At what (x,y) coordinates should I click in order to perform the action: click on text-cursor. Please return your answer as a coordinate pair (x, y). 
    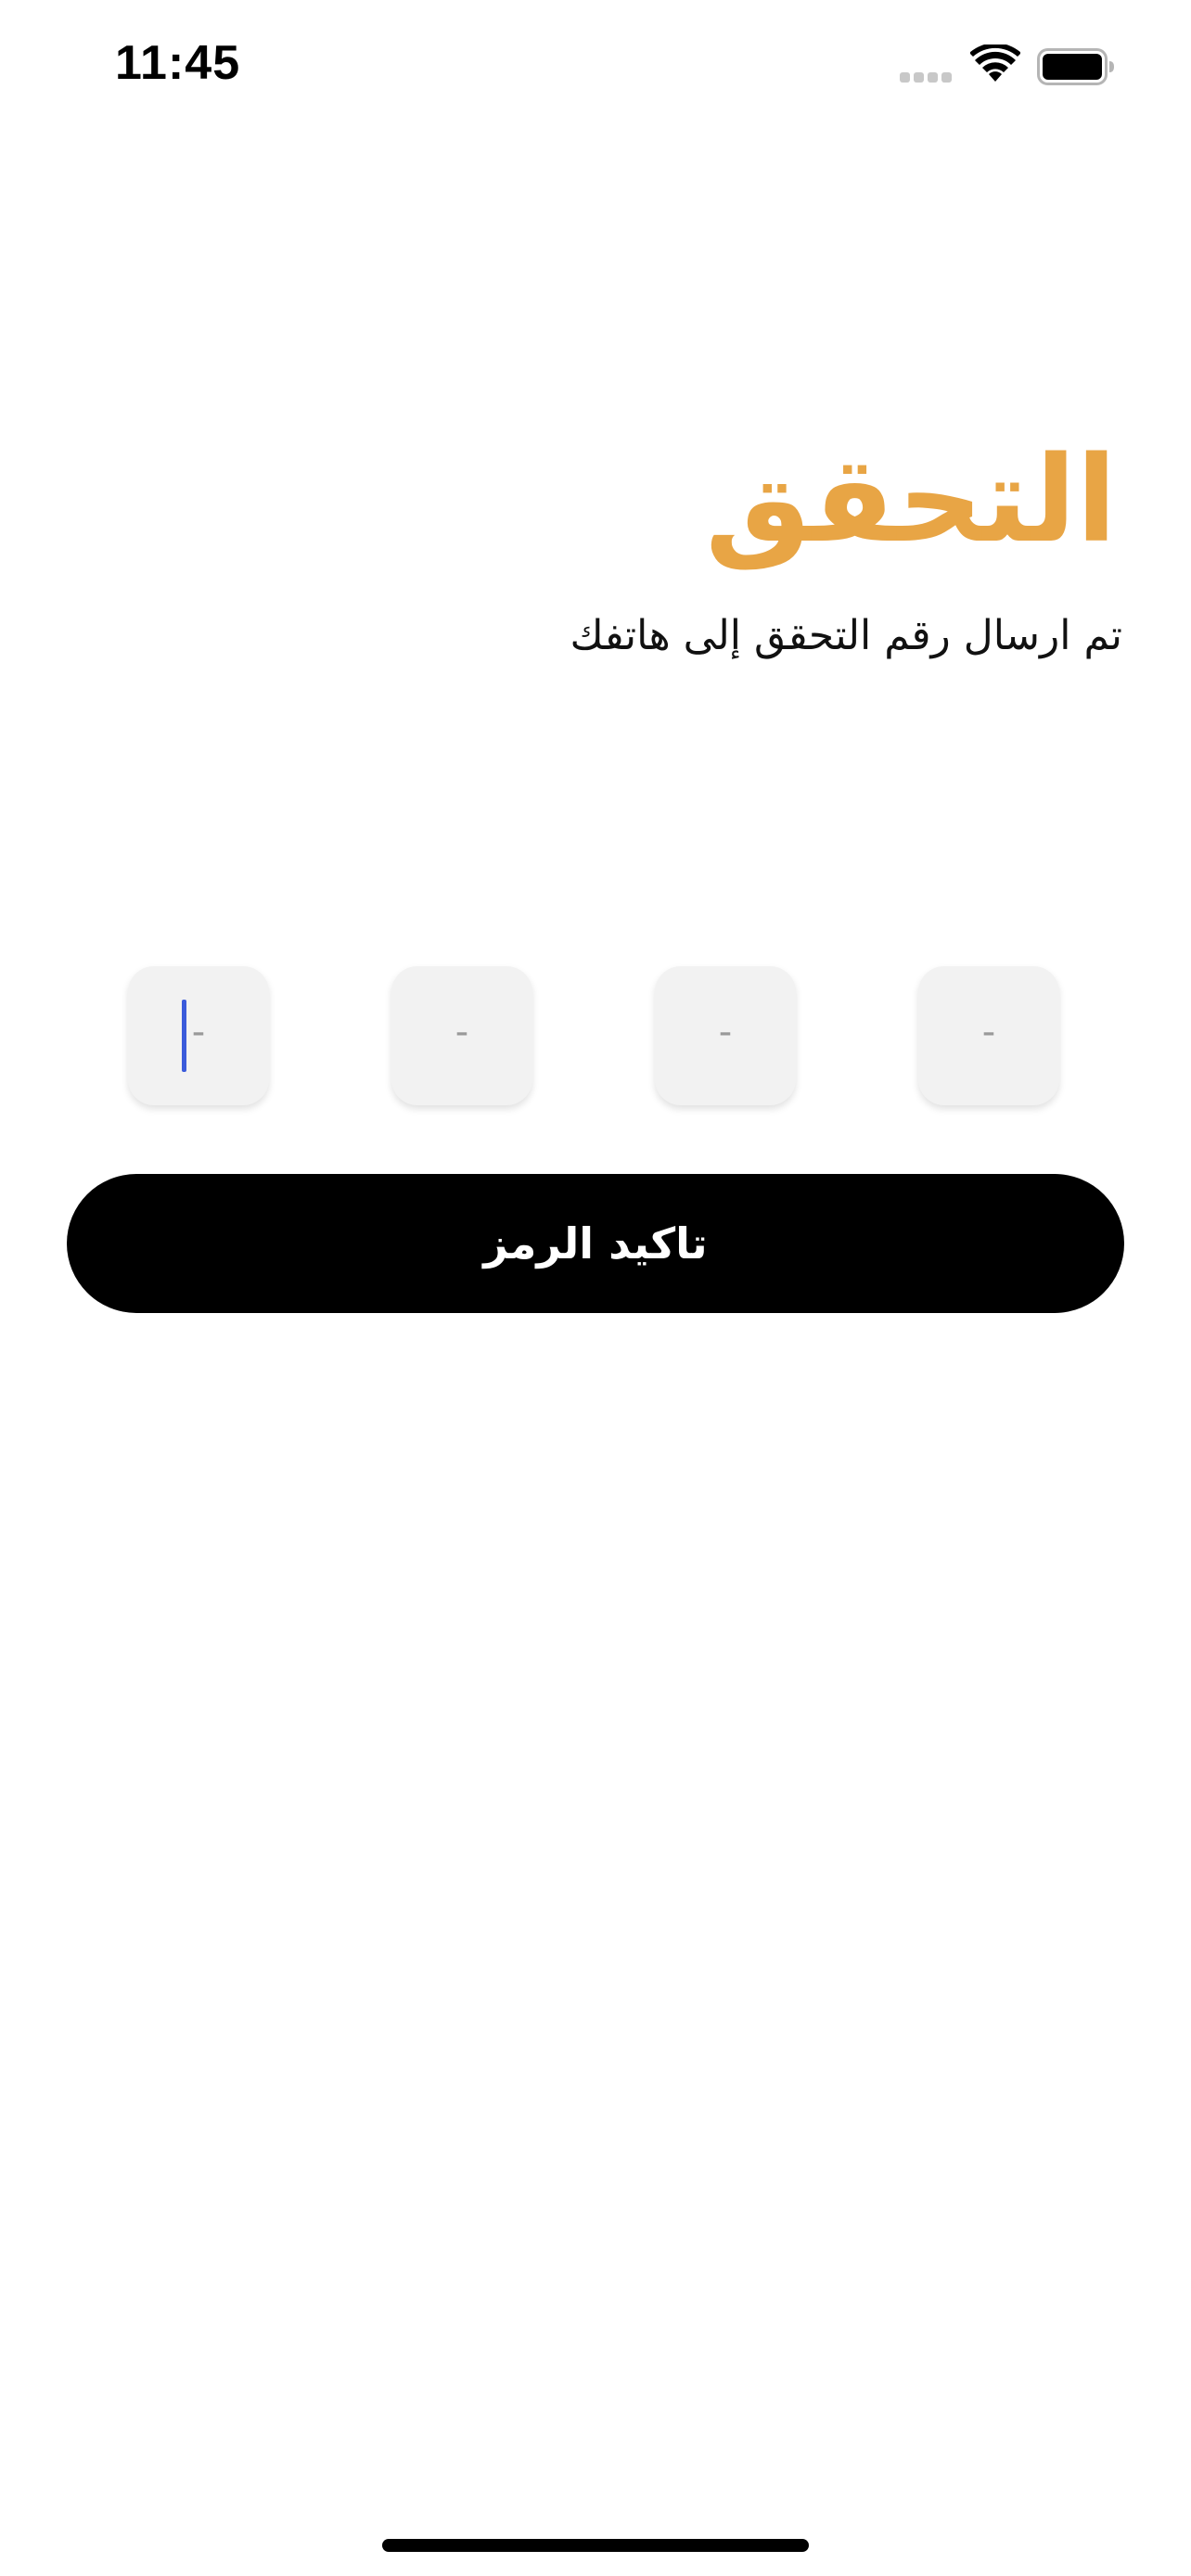
    Looking at the image, I should click on (184, 1036).